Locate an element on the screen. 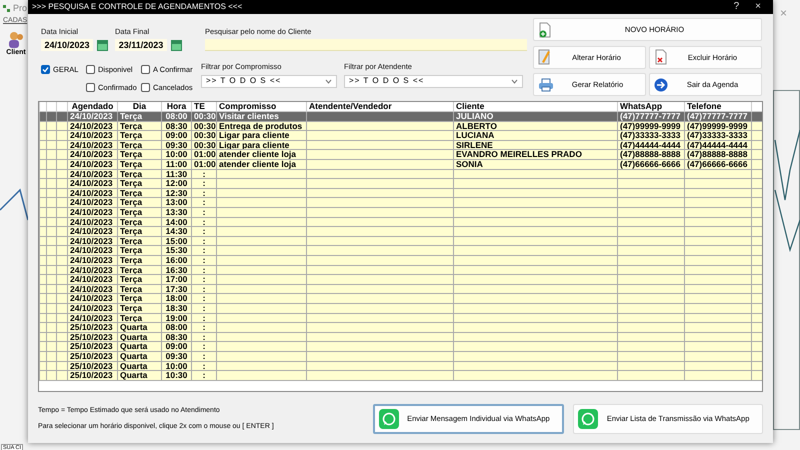 The height and width of the screenshot is (450, 800). column-header: Agendado is located at coordinates (93, 107).